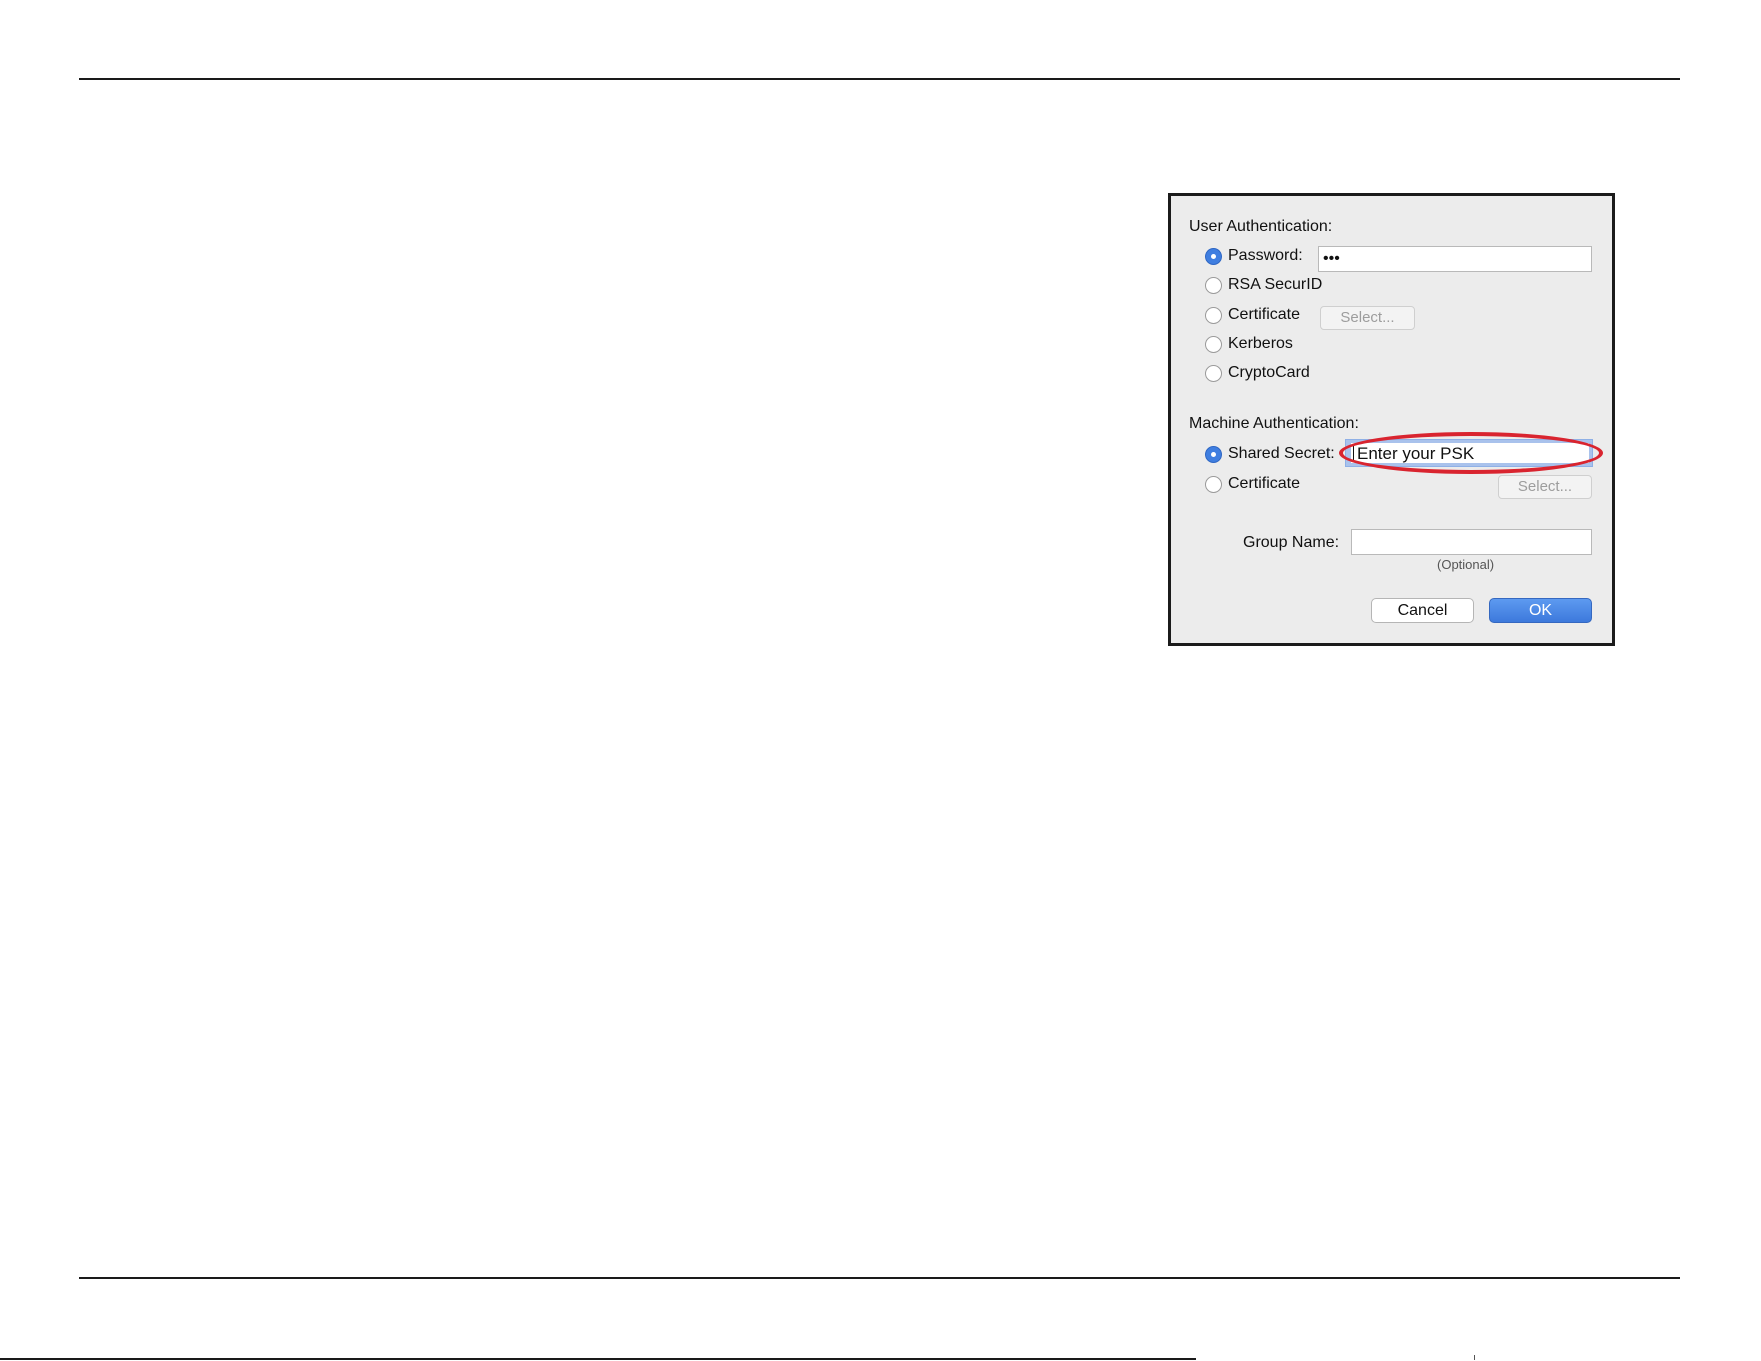 The height and width of the screenshot is (1361, 1761). What do you see at coordinates (1213, 373) in the screenshot?
I see `cryptocard-radio` at bounding box center [1213, 373].